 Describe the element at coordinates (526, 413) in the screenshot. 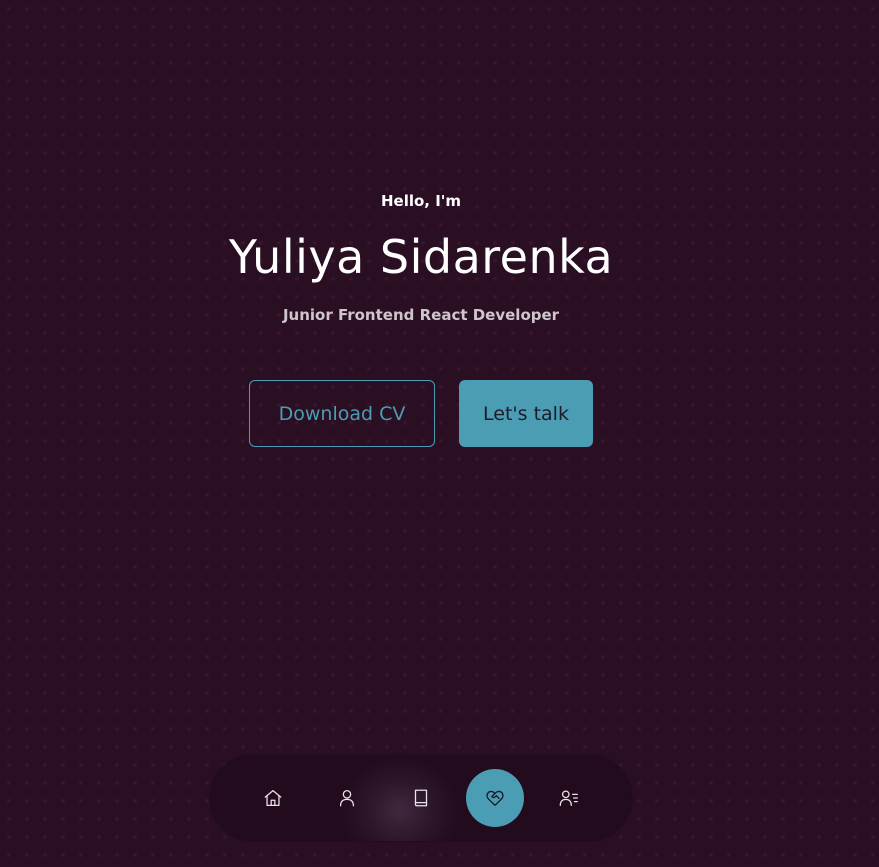

I see `lets-talk-button: Let's talk` at that location.